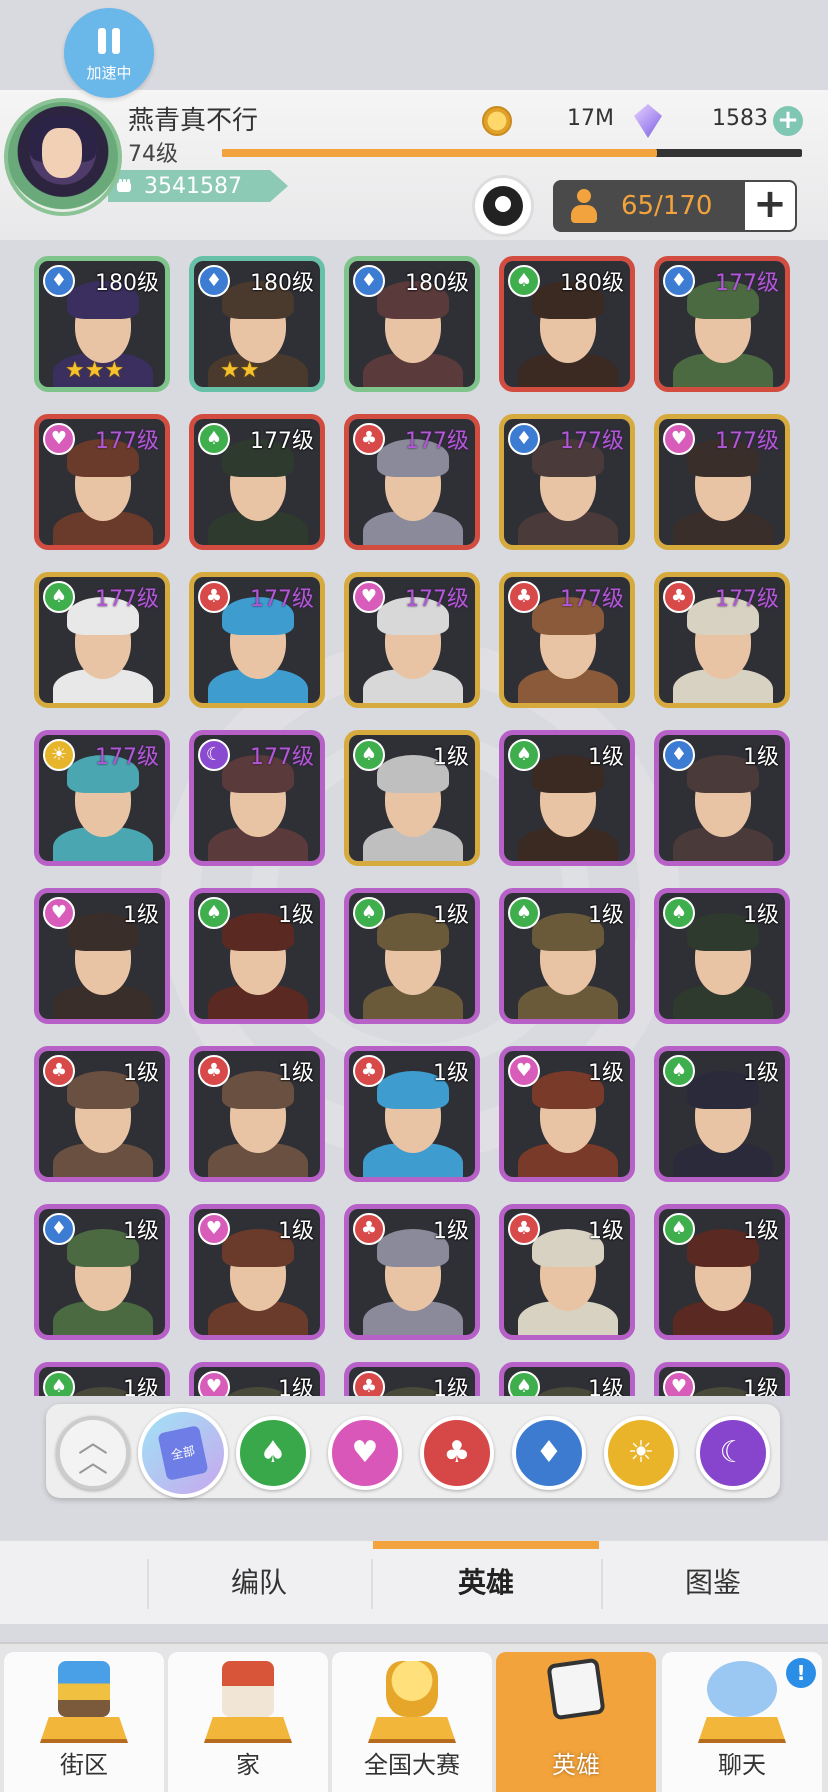 The width and height of the screenshot is (828, 1792). Describe the element at coordinates (788, 121) in the screenshot. I see `add-gems-button: +` at that location.